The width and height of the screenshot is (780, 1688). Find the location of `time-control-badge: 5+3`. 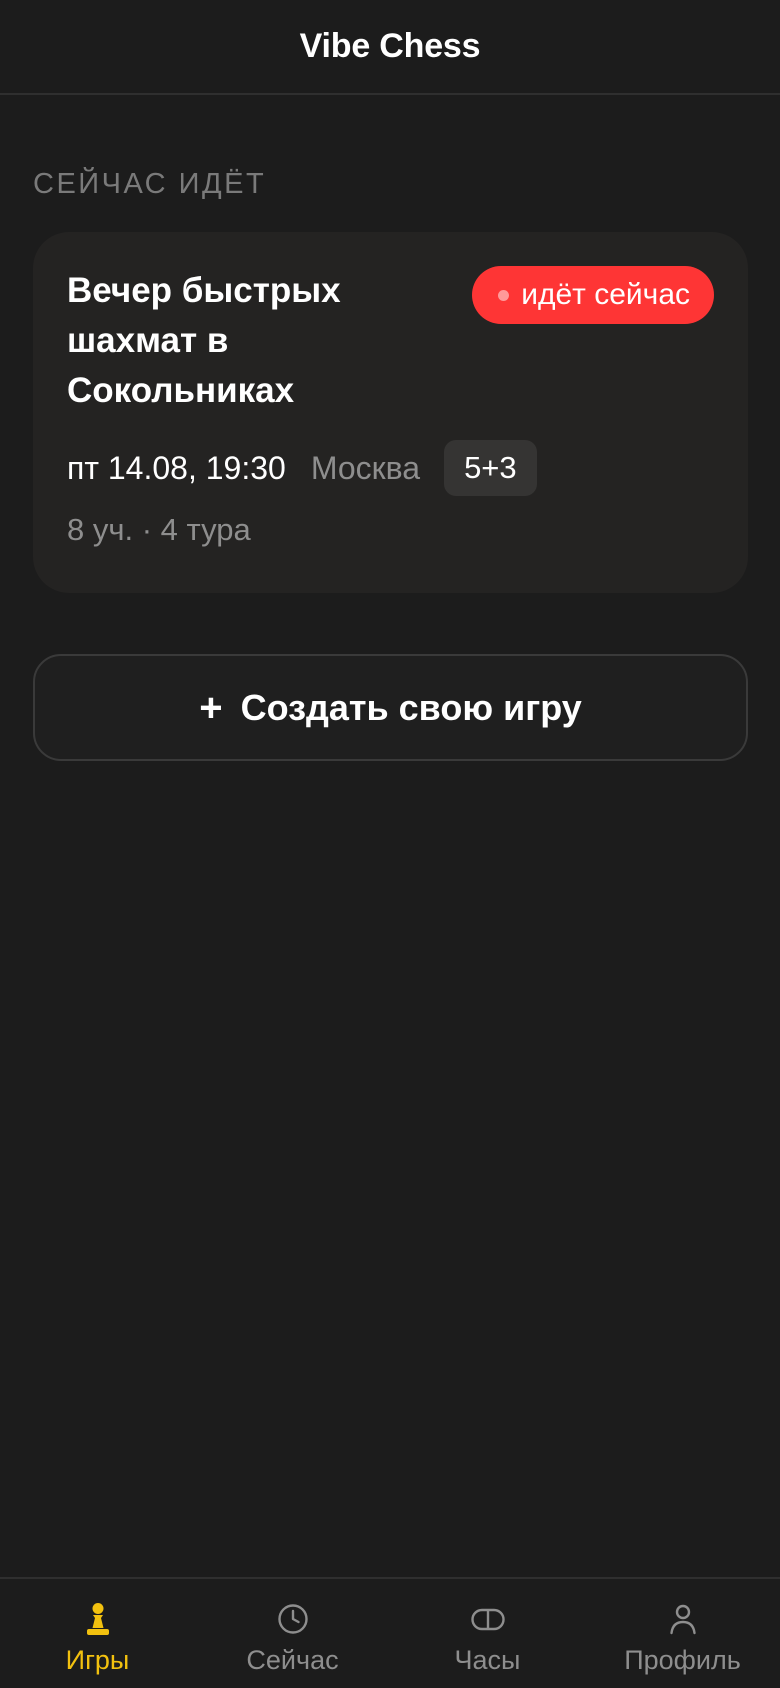

time-control-badge: 5+3 is located at coordinates (490, 468).